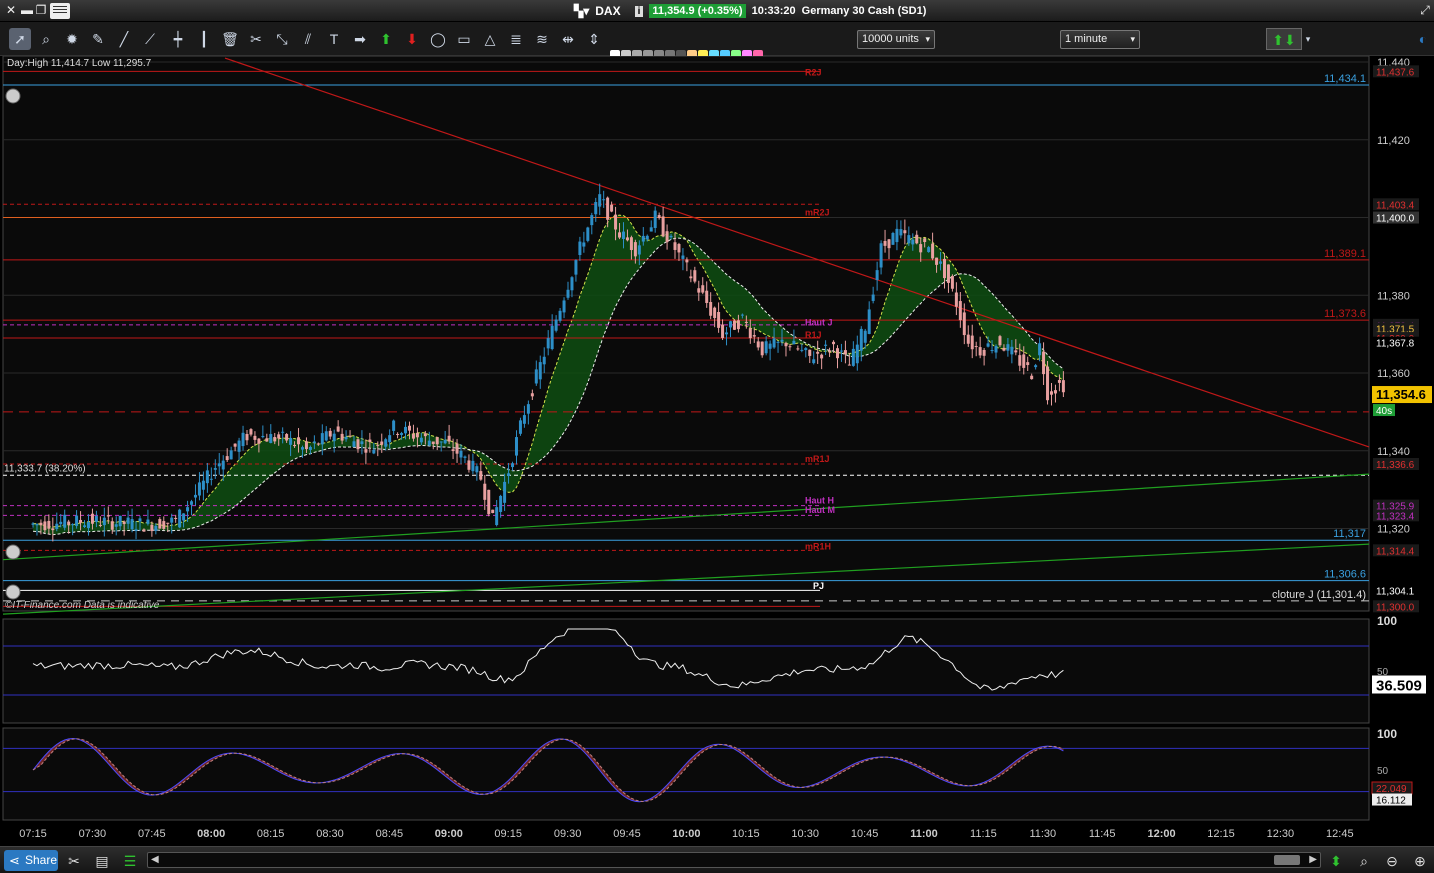 This screenshot has width=1434, height=873. What do you see at coordinates (896, 39) in the screenshot?
I see `units-select: 10000 units ▾` at bounding box center [896, 39].